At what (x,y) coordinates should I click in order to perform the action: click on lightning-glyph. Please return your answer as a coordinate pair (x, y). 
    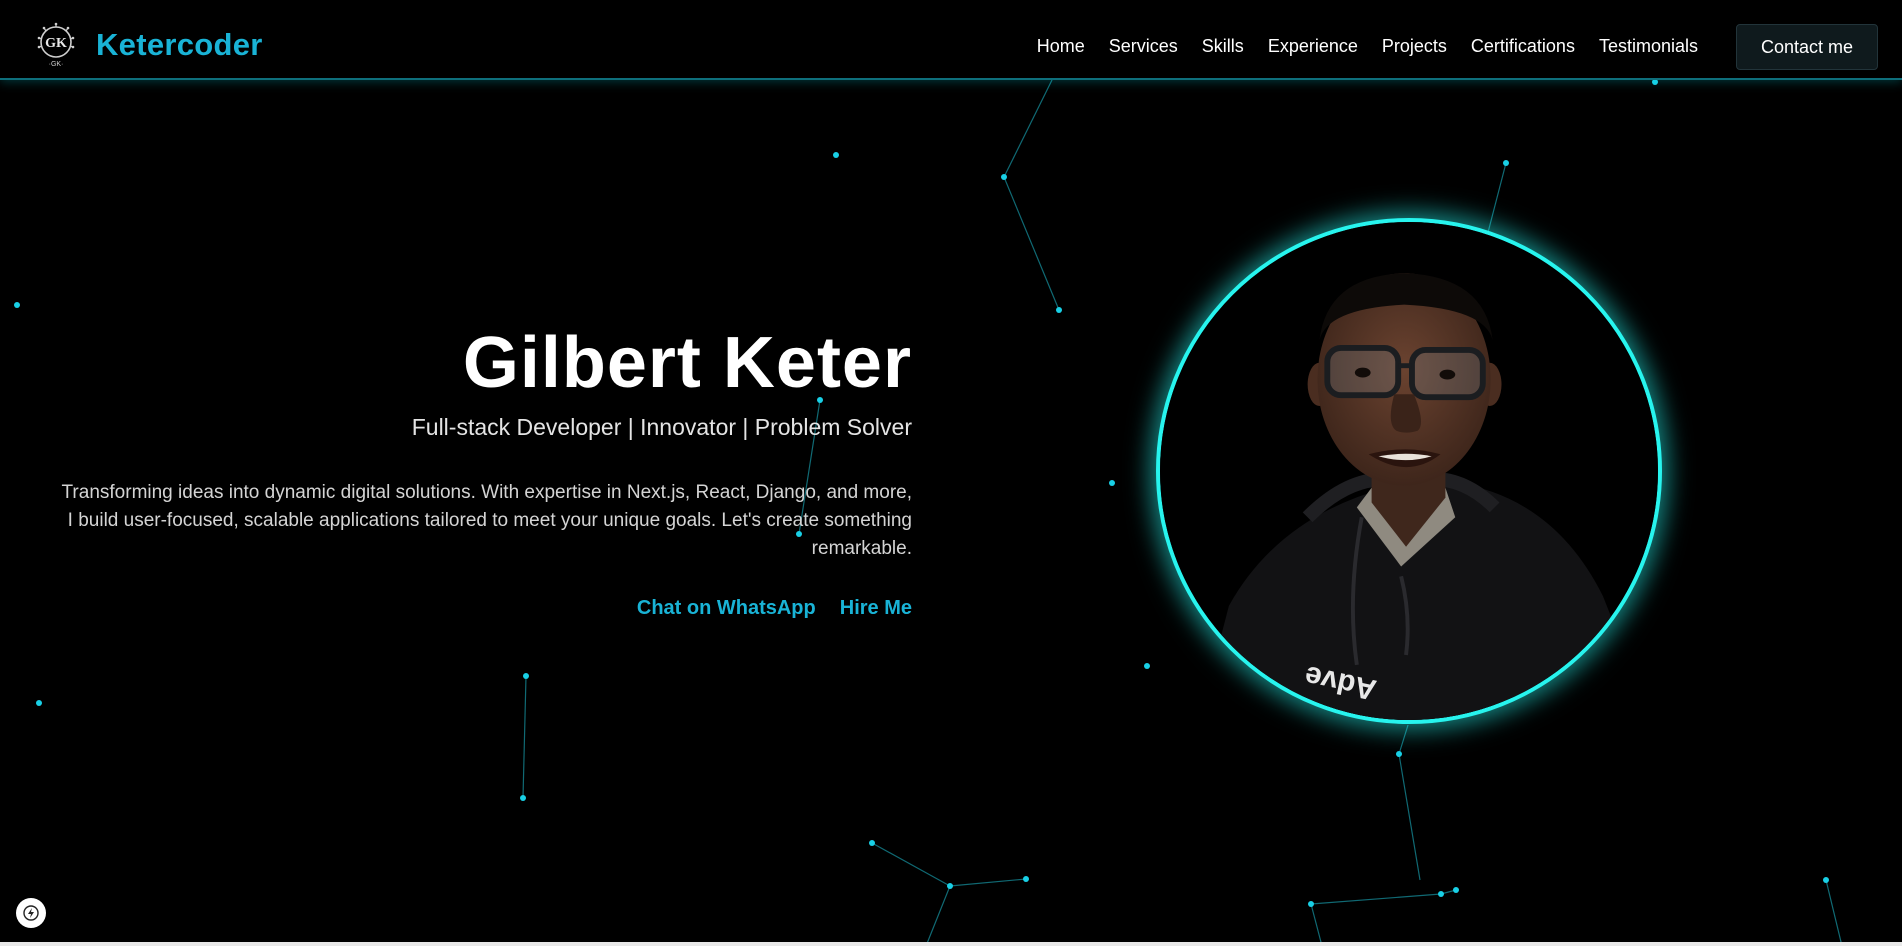
    Looking at the image, I should click on (31, 913).